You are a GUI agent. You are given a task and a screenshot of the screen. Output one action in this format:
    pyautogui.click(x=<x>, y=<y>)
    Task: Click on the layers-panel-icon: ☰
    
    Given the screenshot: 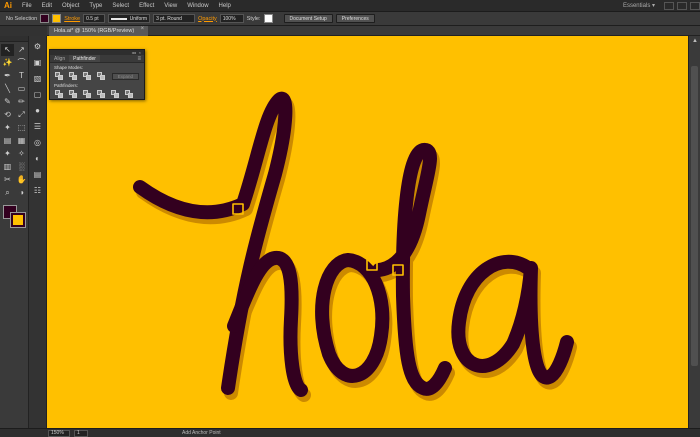 What is the action you would take?
    pyautogui.click(x=38, y=126)
    